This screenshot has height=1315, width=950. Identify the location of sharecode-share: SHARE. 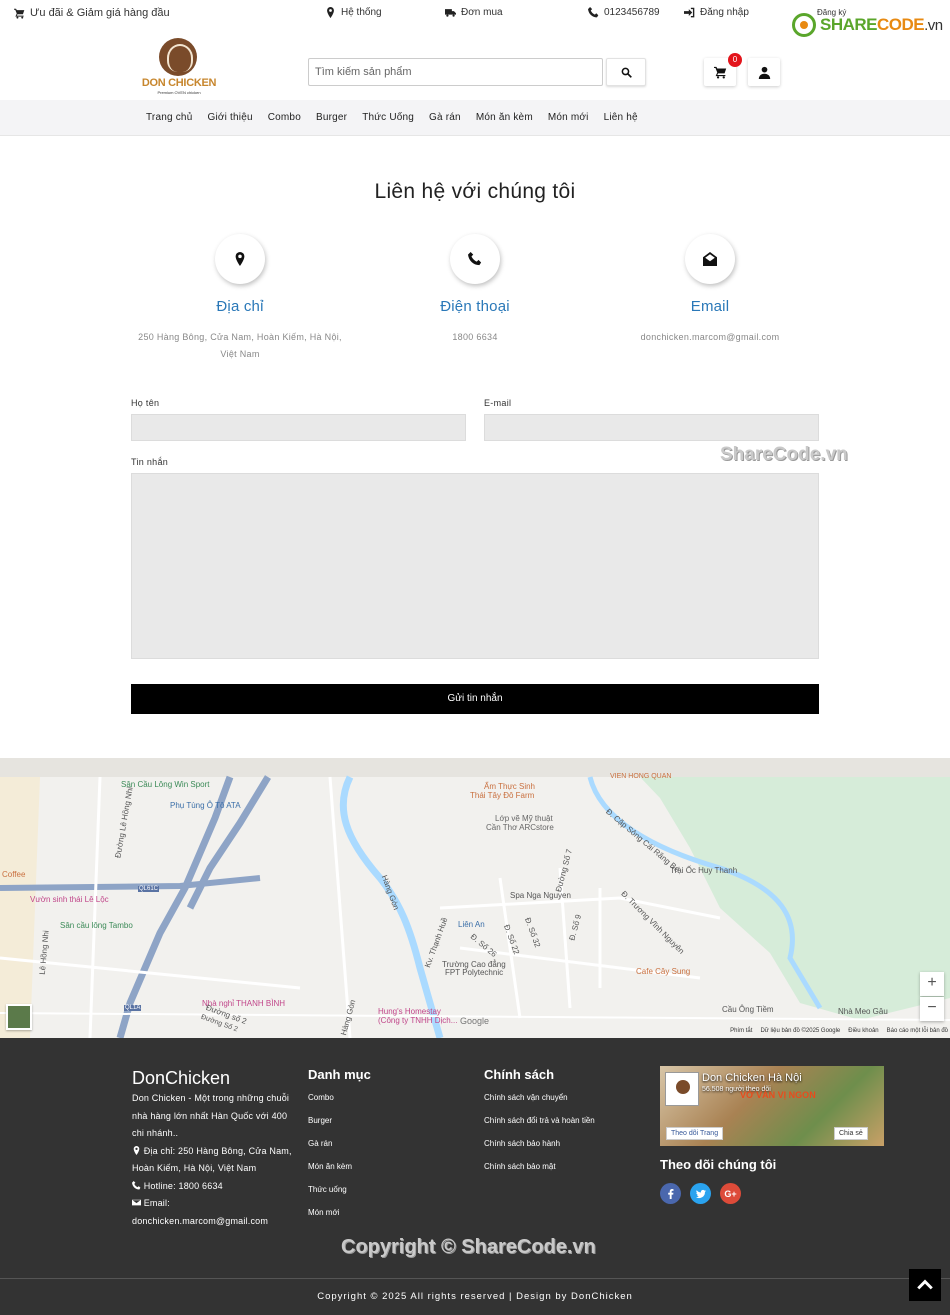
(849, 24).